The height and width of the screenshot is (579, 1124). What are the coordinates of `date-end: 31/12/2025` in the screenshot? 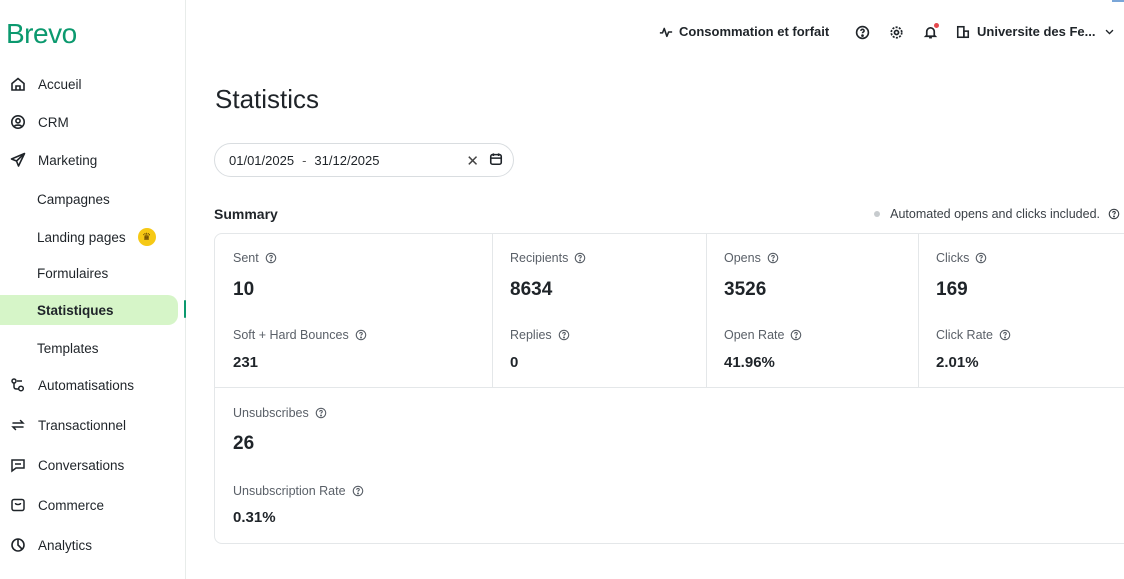 It's located at (347, 160).